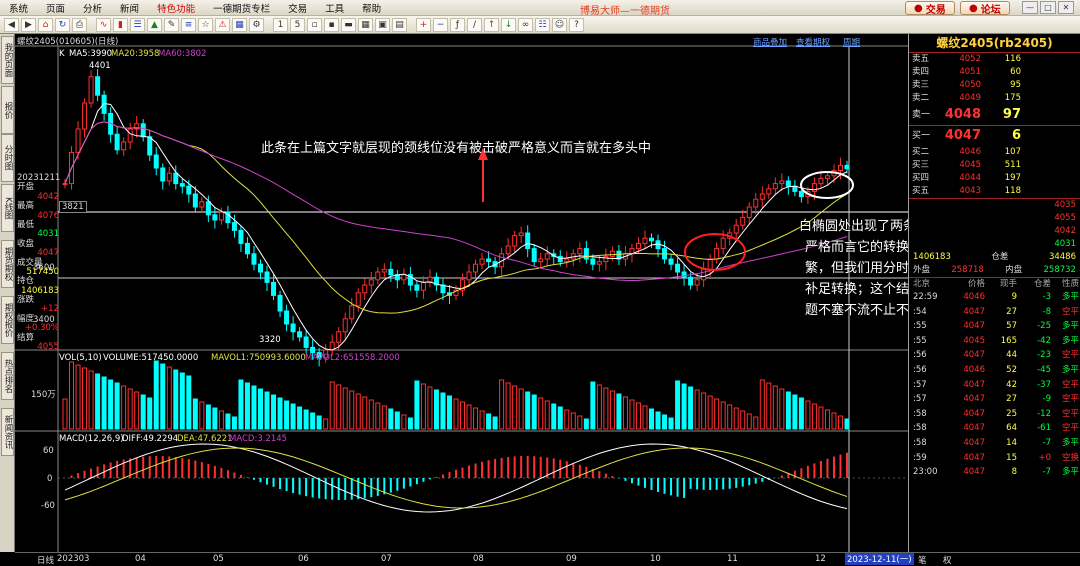  I want to click on tick-row: :58 4047 64 -61 空平, so click(994, 428).